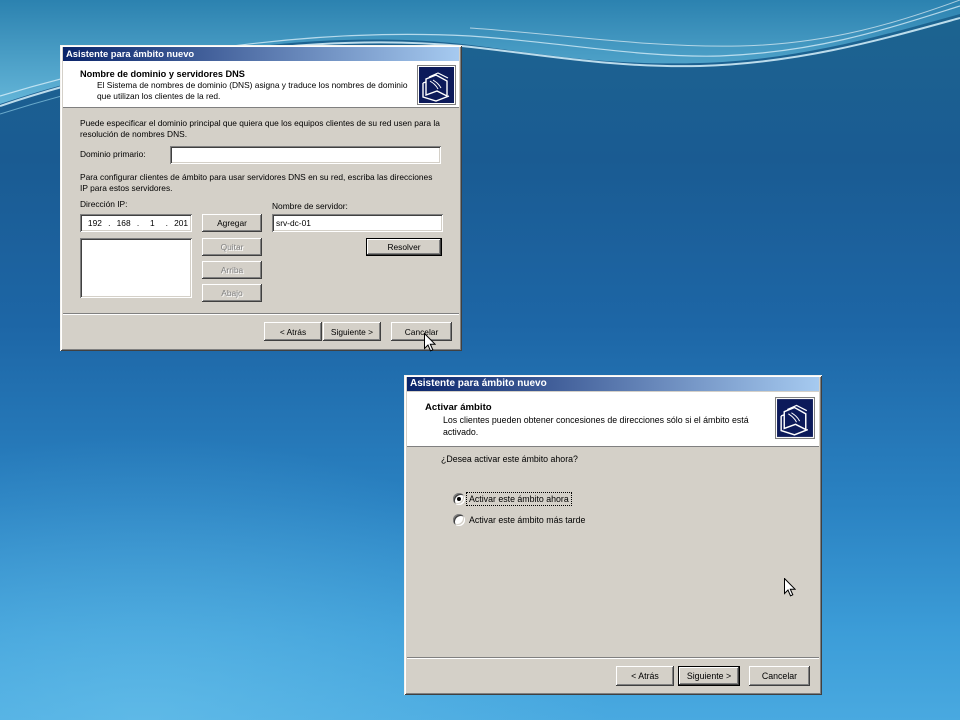 This screenshot has width=960, height=720. Describe the element at coordinates (113, 154) in the screenshot. I see `primary-domain-label: Dominio primario:` at that location.